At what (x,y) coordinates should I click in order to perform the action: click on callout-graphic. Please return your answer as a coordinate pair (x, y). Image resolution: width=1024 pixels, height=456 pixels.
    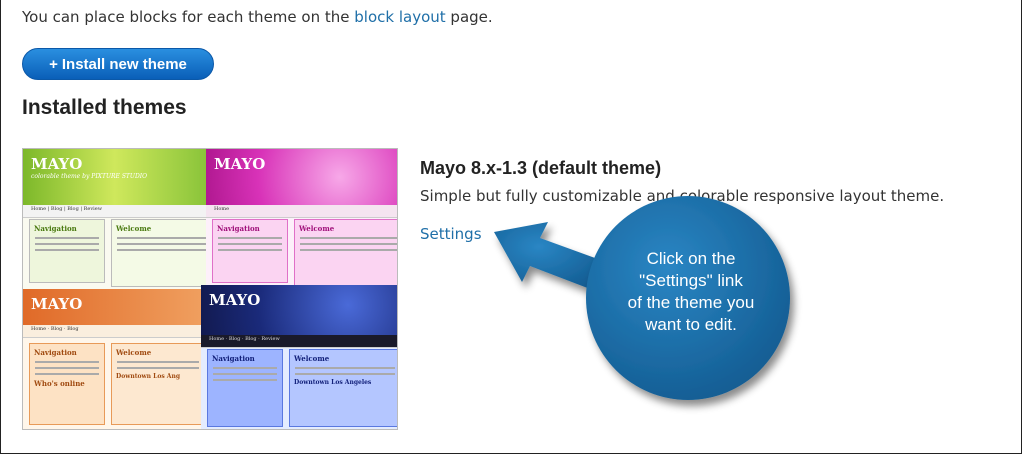
    Looking at the image, I should click on (642, 298).